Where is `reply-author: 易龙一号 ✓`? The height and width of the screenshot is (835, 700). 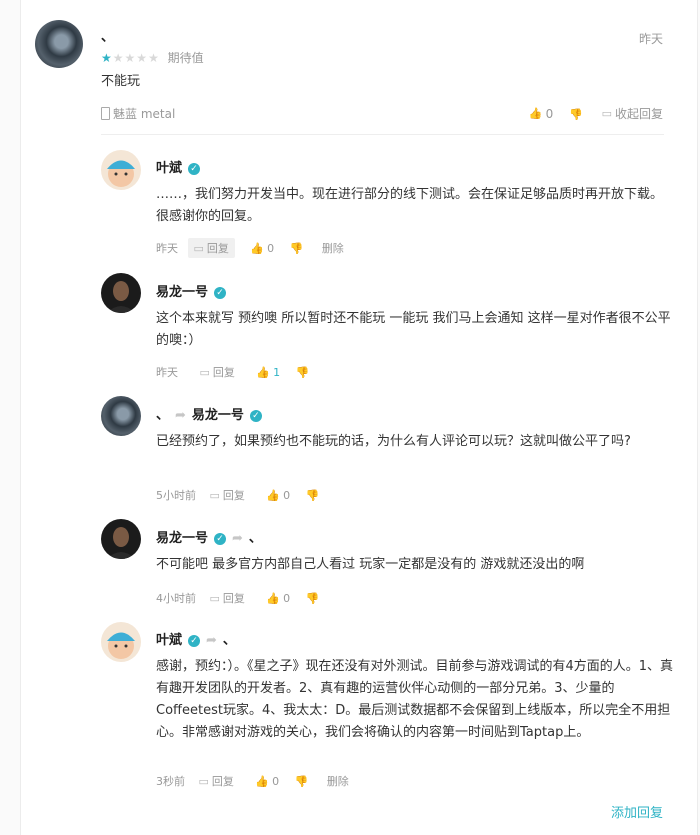 reply-author: 易龙一号 ✓ is located at coordinates (191, 290).